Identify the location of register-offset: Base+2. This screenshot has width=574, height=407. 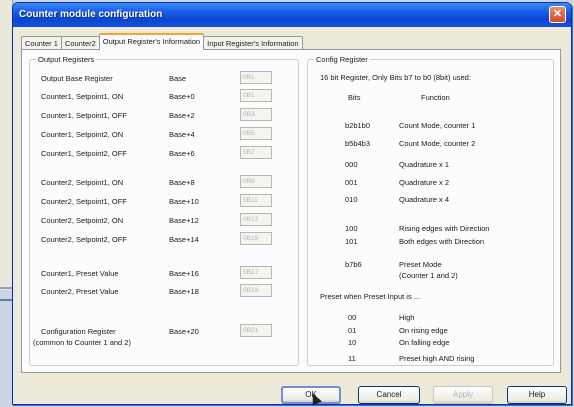
(182, 115).